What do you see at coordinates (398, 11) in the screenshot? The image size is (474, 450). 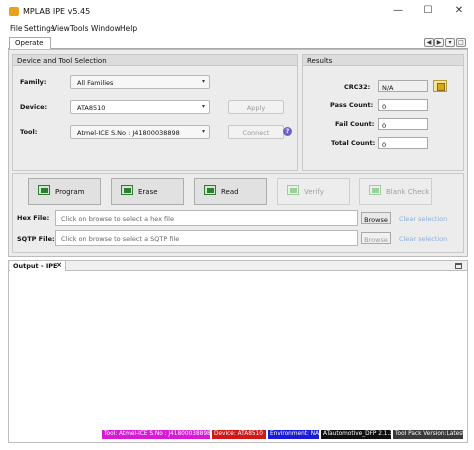 I see `minimize-button: —` at bounding box center [398, 11].